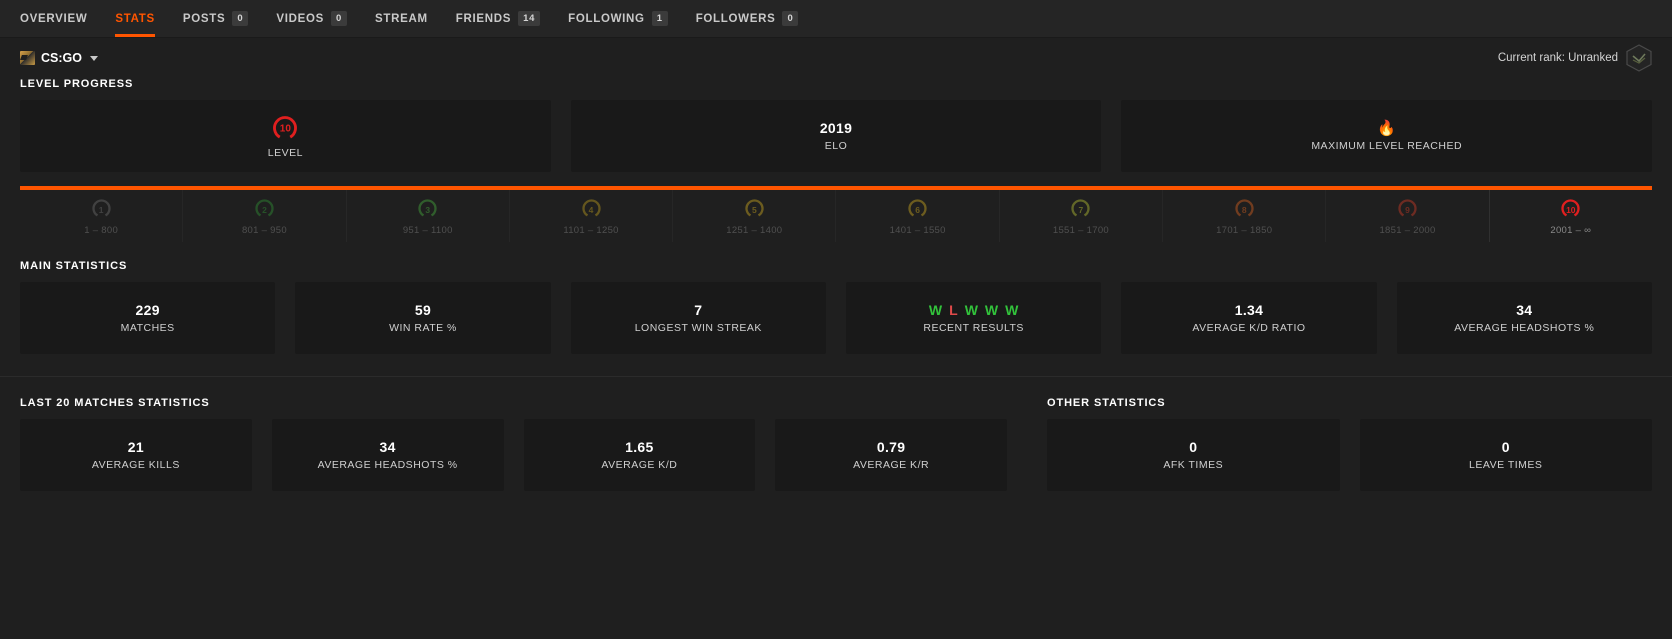 This screenshot has height=639, width=1672. What do you see at coordinates (1571, 230) in the screenshot?
I see `level-tick-range: 2001 – ∞` at bounding box center [1571, 230].